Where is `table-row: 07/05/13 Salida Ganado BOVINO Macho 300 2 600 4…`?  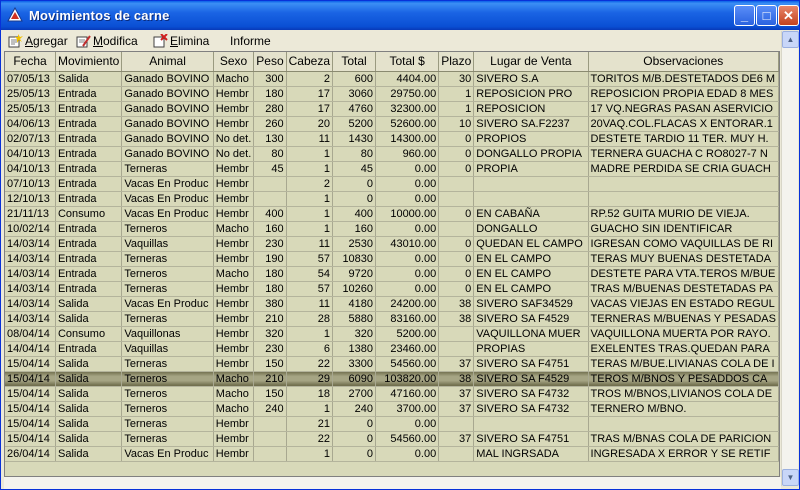 table-row: 07/05/13 Salida Ganado BOVINO Macho 300 2 600 4… is located at coordinates (392, 79).